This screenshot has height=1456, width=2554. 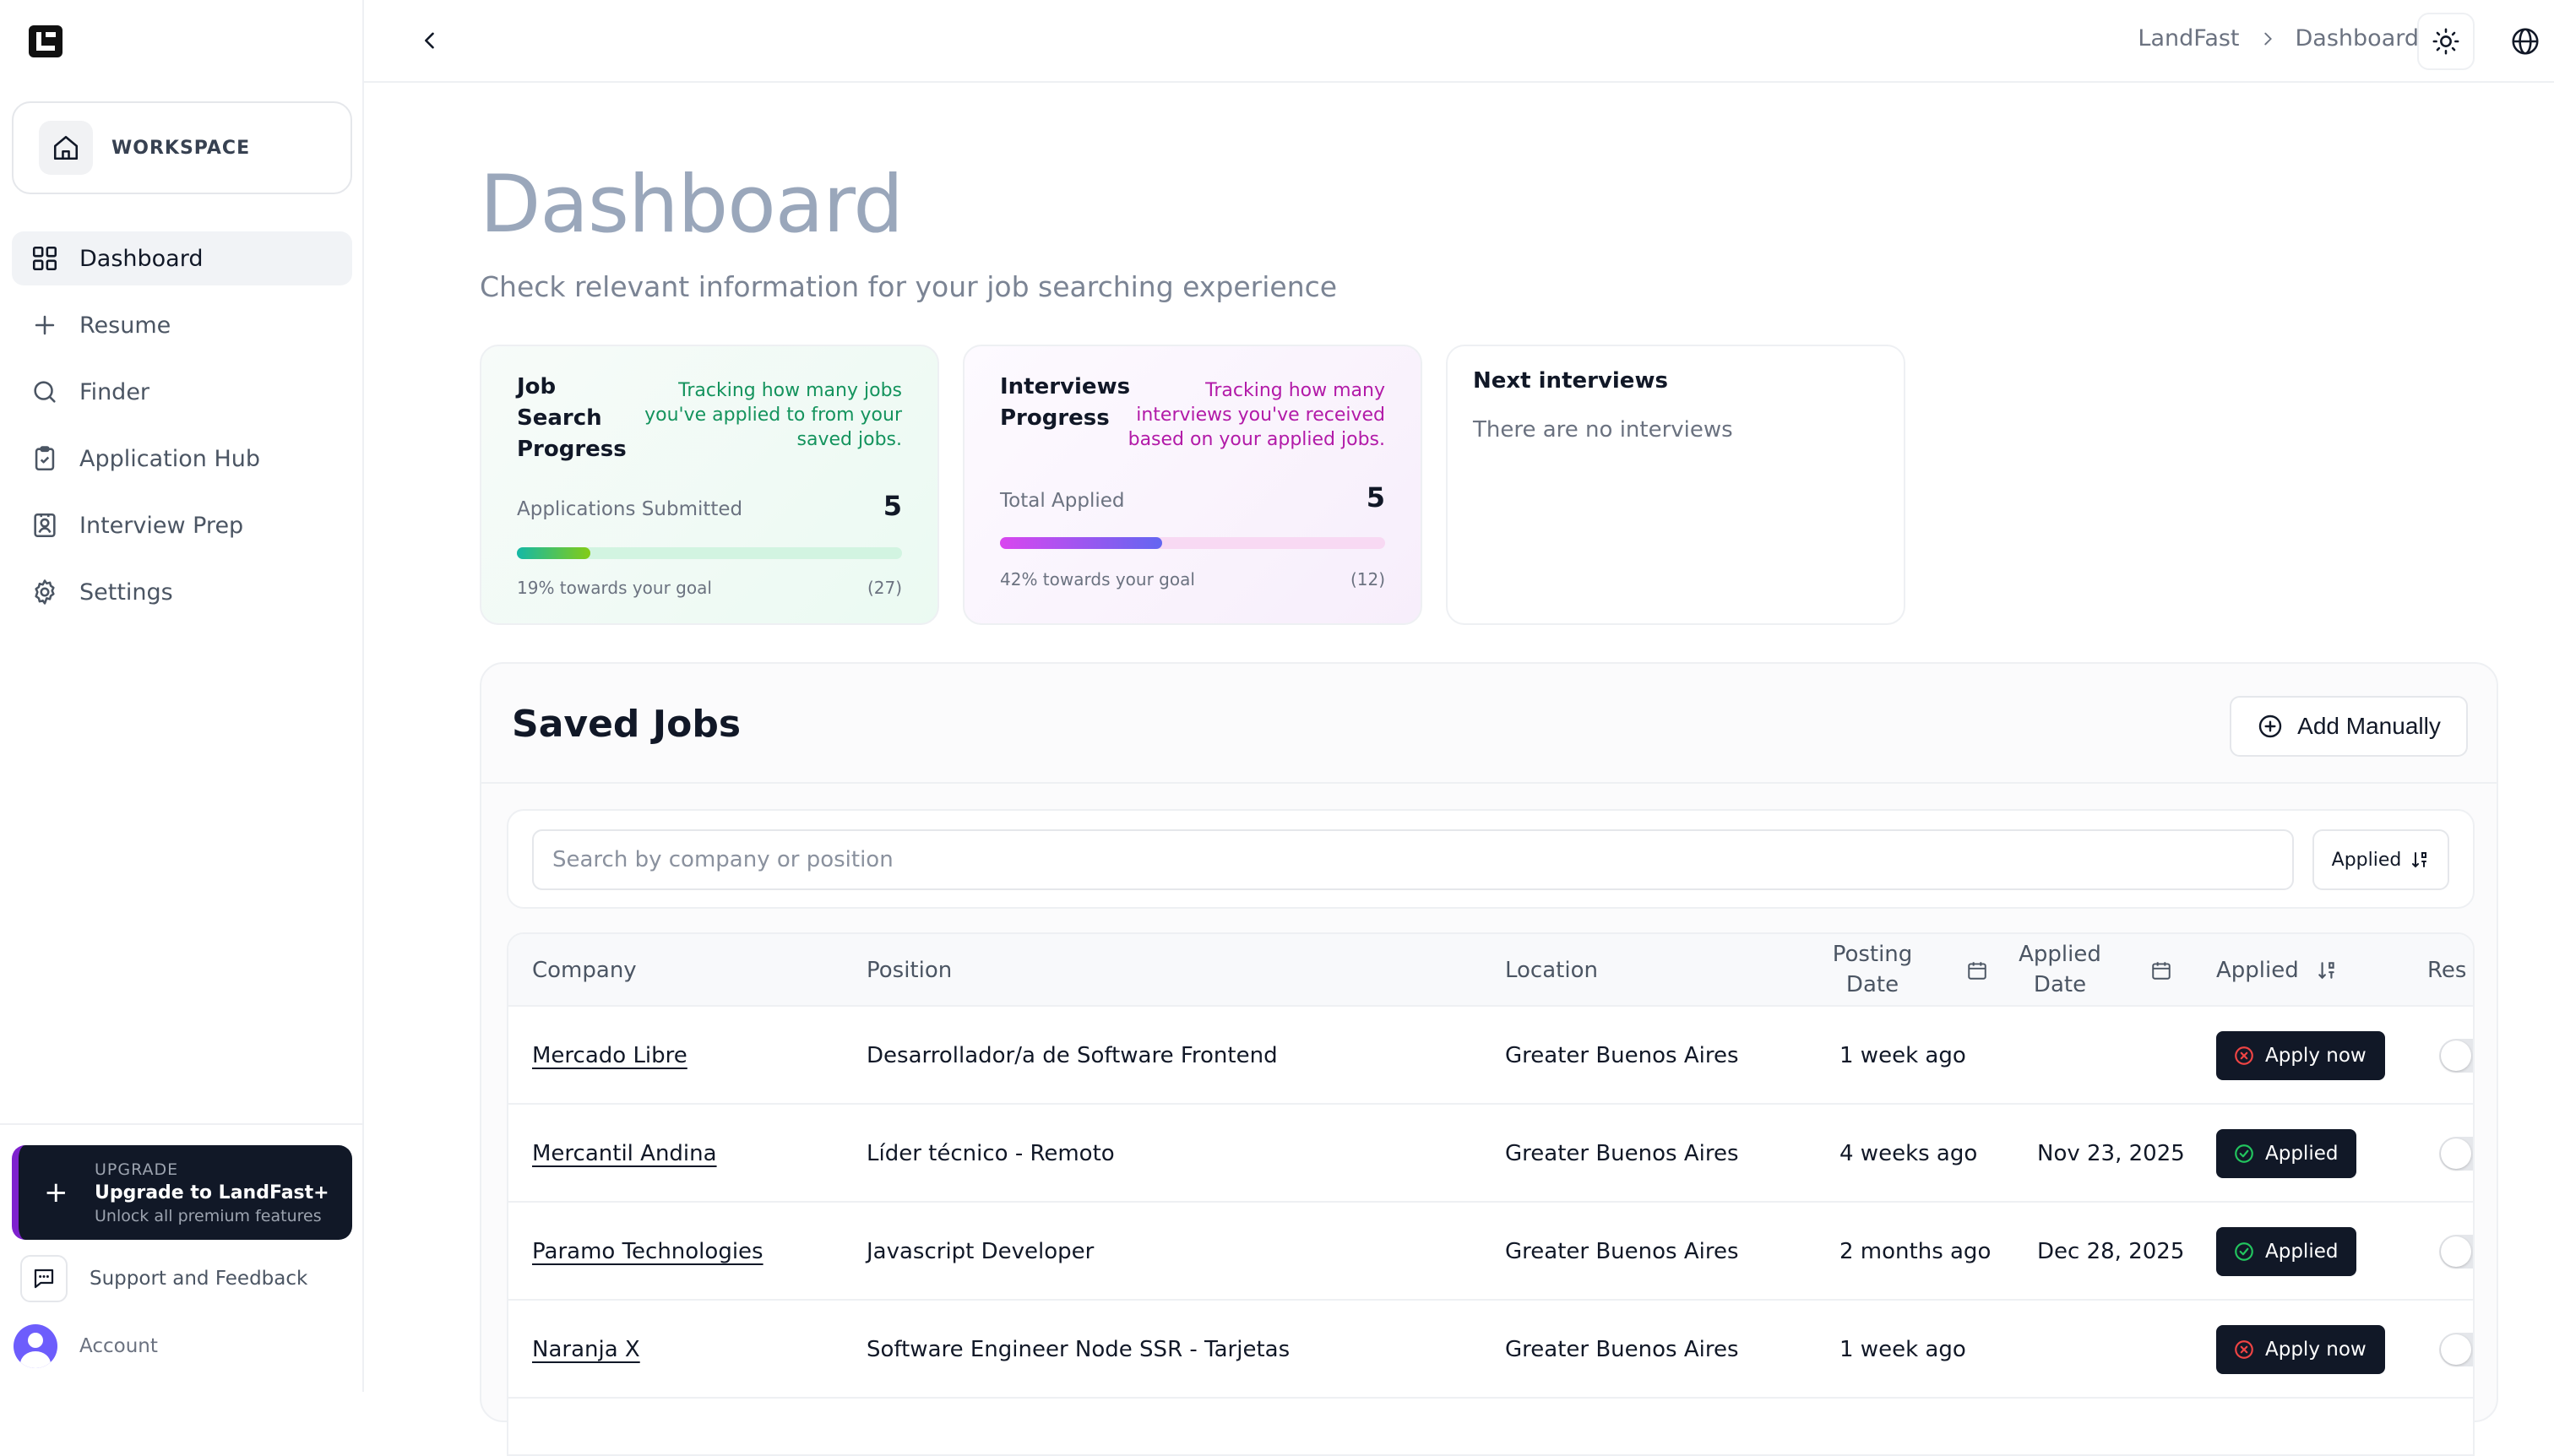 What do you see at coordinates (1915, 1251) in the screenshot?
I see `posting-date-cell: 2 months ago` at bounding box center [1915, 1251].